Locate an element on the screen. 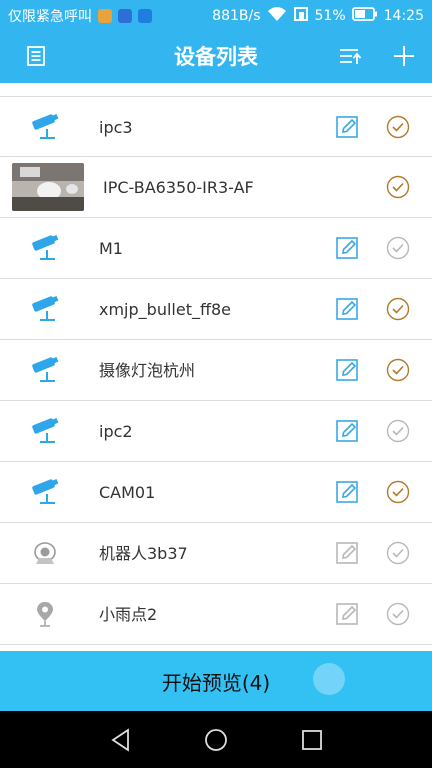 This screenshot has width=432, height=768. device-row: CAM01 is located at coordinates (216, 492).